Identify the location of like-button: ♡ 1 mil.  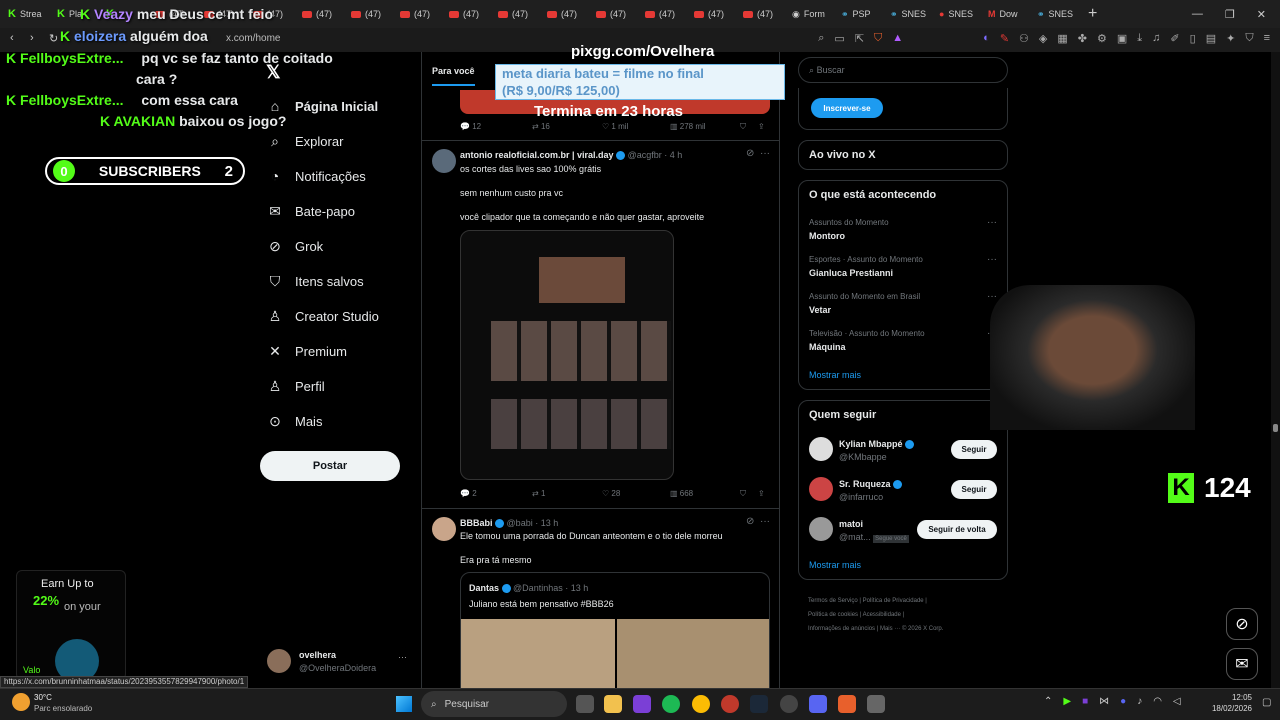
(636, 127).